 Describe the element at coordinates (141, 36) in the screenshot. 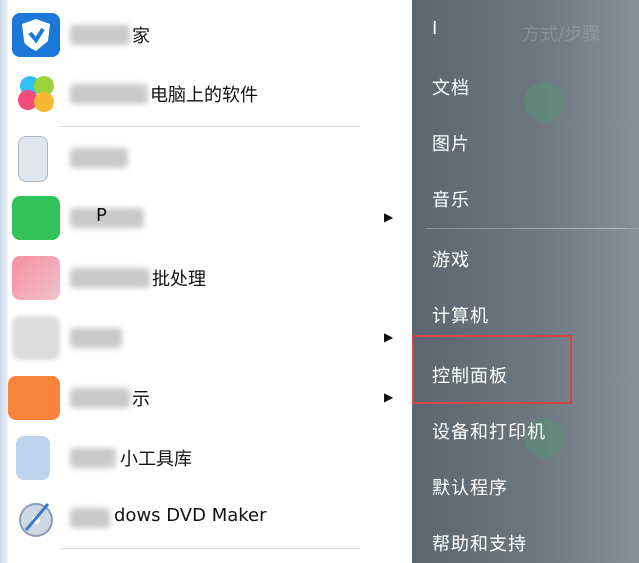

I see `program-label: 家` at that location.